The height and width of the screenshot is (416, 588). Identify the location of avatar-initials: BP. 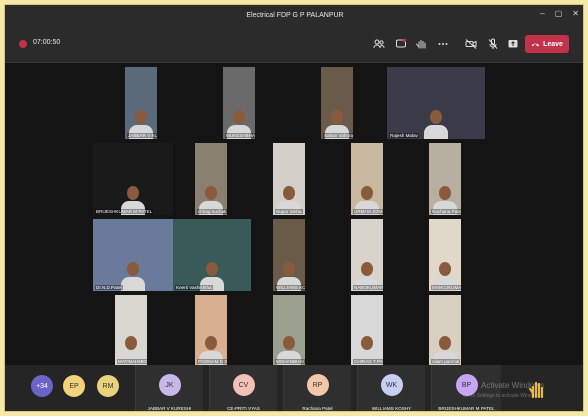
(466, 385).